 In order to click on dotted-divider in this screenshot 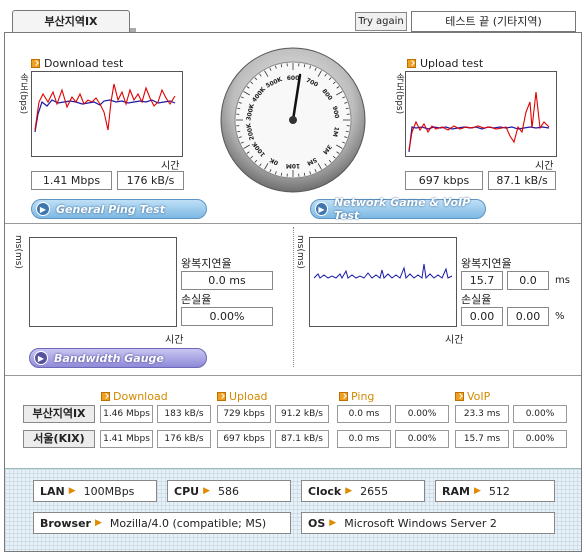, I will do `click(293, 297)`.